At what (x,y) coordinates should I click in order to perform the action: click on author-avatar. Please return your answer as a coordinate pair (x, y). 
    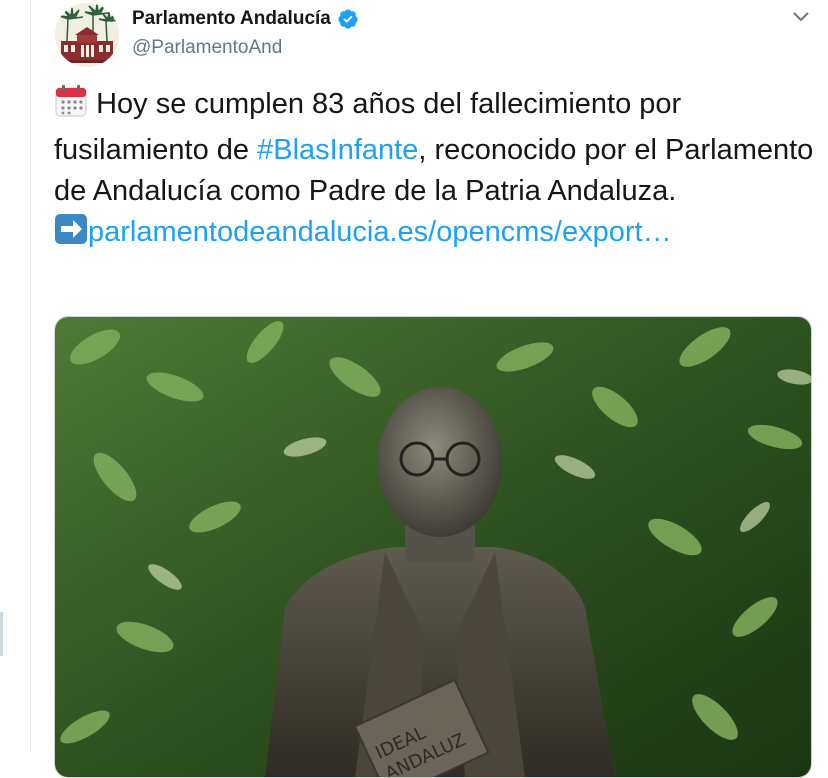
    Looking at the image, I should click on (87, 35).